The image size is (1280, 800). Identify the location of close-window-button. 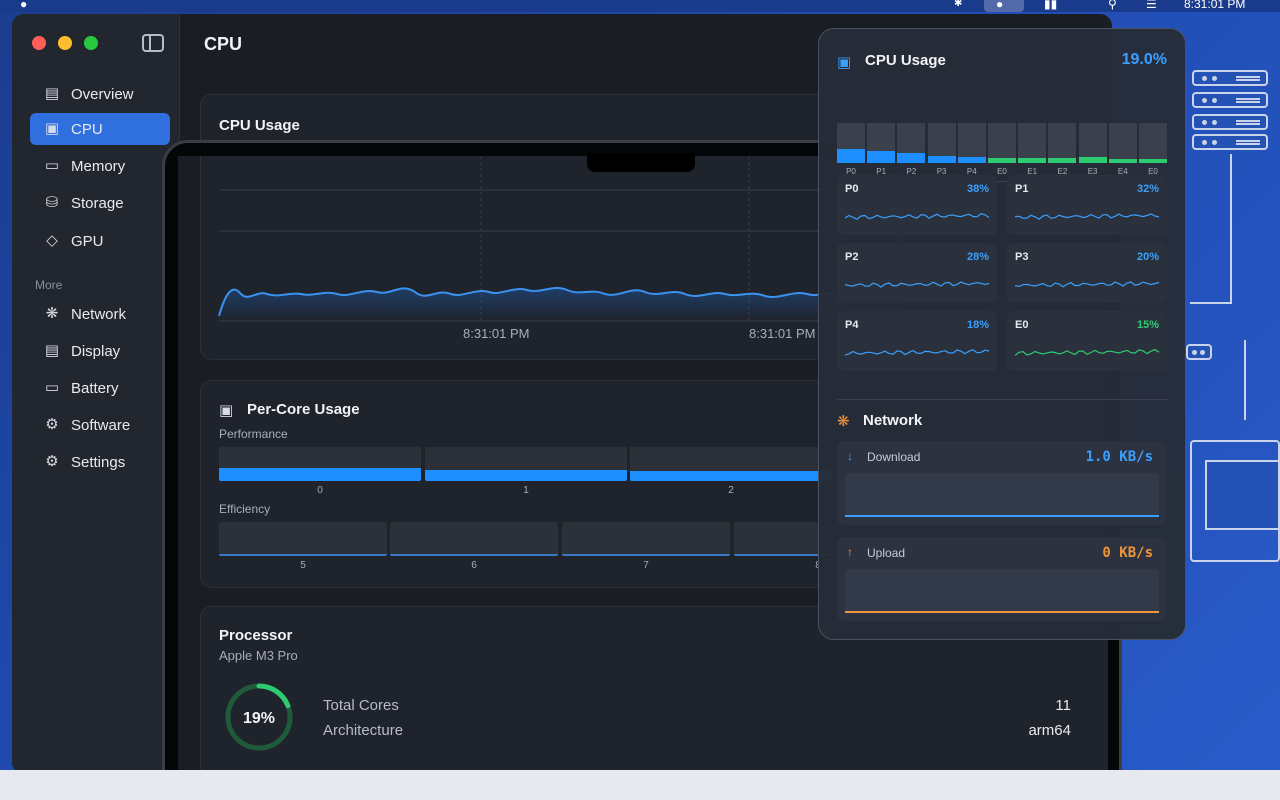
(39, 43).